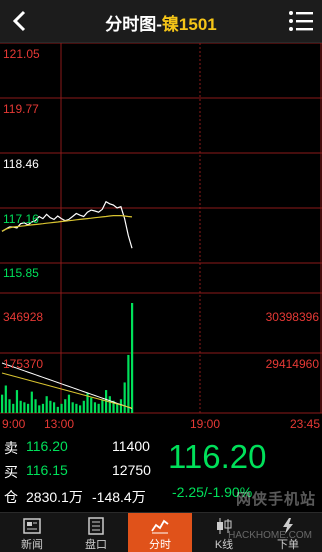 This screenshot has width=322, height=552. Describe the element at coordinates (54, 497) in the screenshot. I see `oi-value: 2830.1万` at that location.